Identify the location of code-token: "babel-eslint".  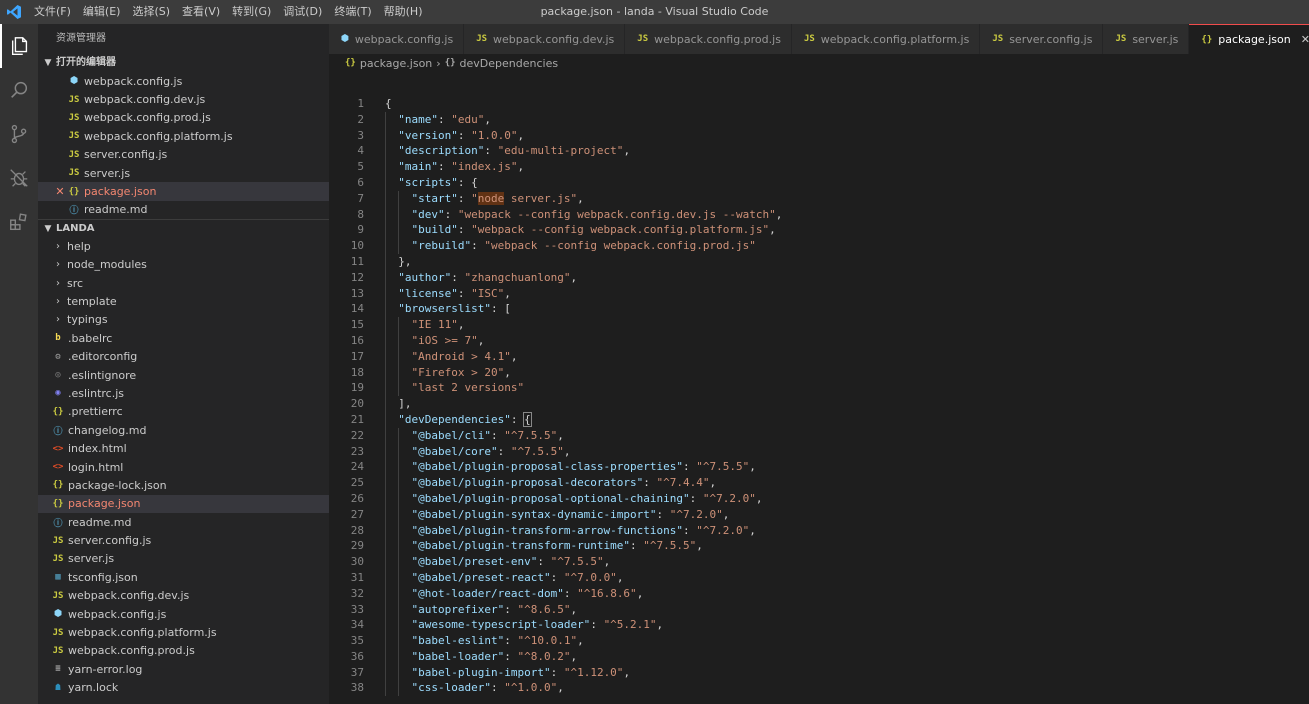
(458, 641).